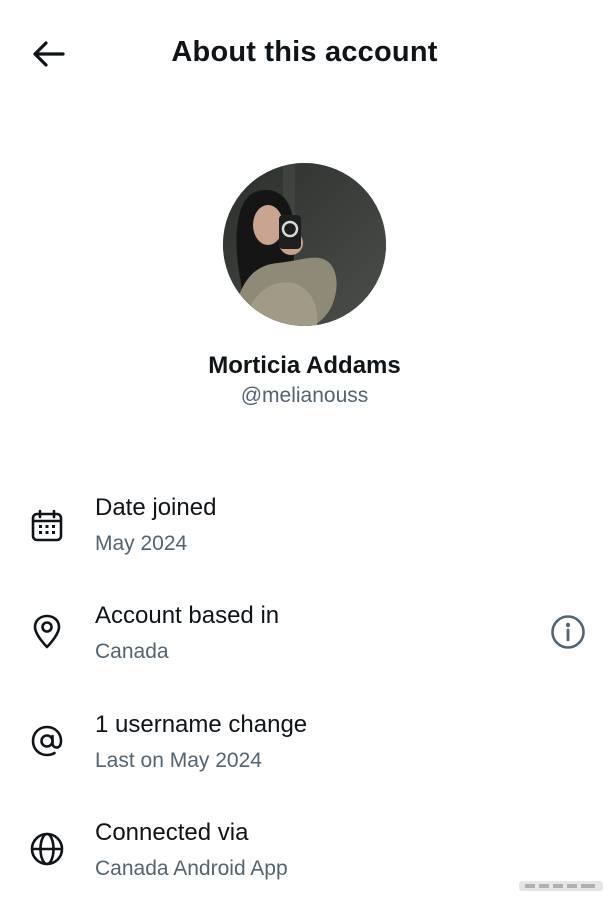 This screenshot has height=900, width=609. I want to click on detail-title: Connected via, so click(172, 832).